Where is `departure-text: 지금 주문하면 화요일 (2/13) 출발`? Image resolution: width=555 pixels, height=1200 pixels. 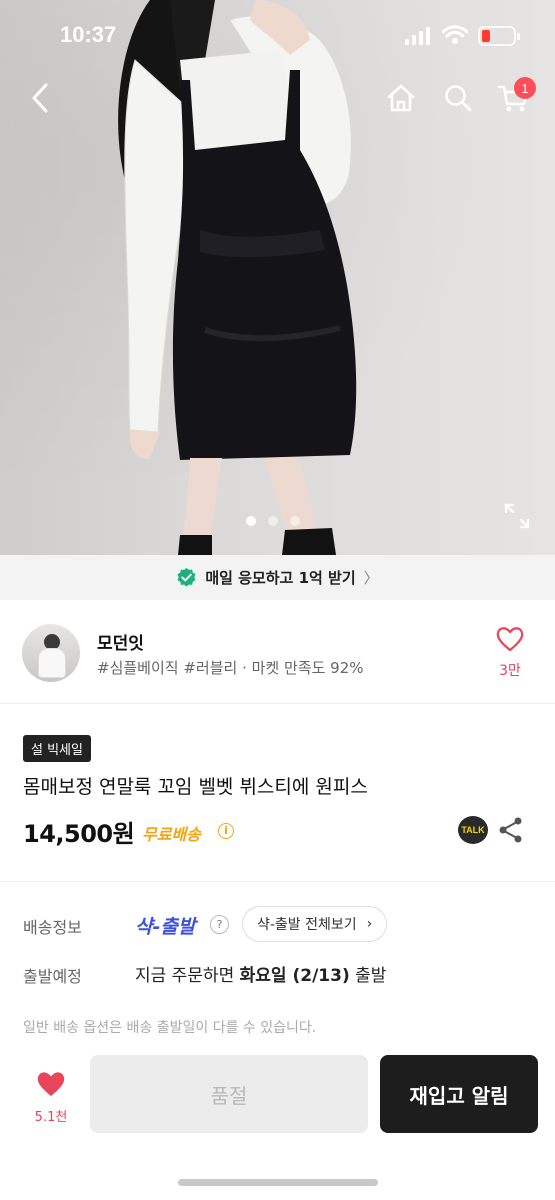 departure-text: 지금 주문하면 화요일 (2/13) 출발 is located at coordinates (260, 973).